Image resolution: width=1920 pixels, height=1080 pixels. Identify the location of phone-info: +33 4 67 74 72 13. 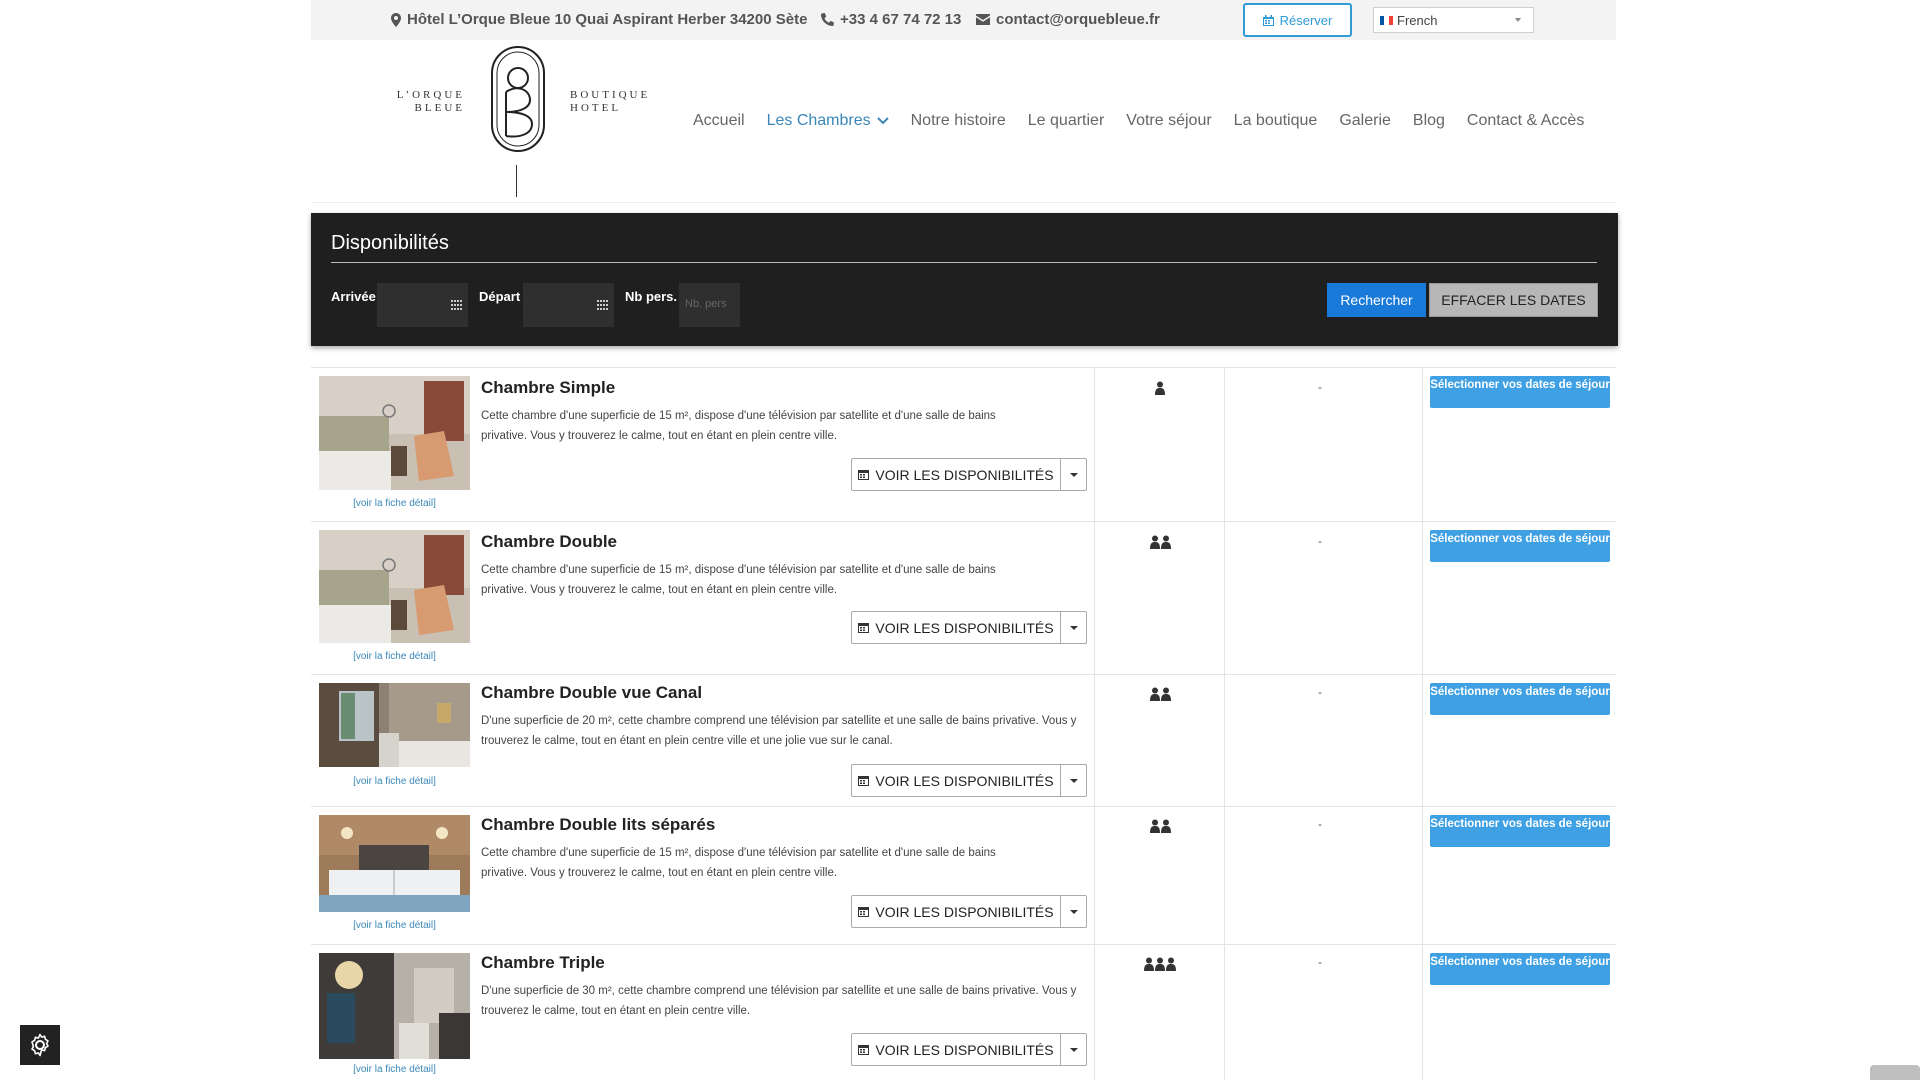
(891, 19).